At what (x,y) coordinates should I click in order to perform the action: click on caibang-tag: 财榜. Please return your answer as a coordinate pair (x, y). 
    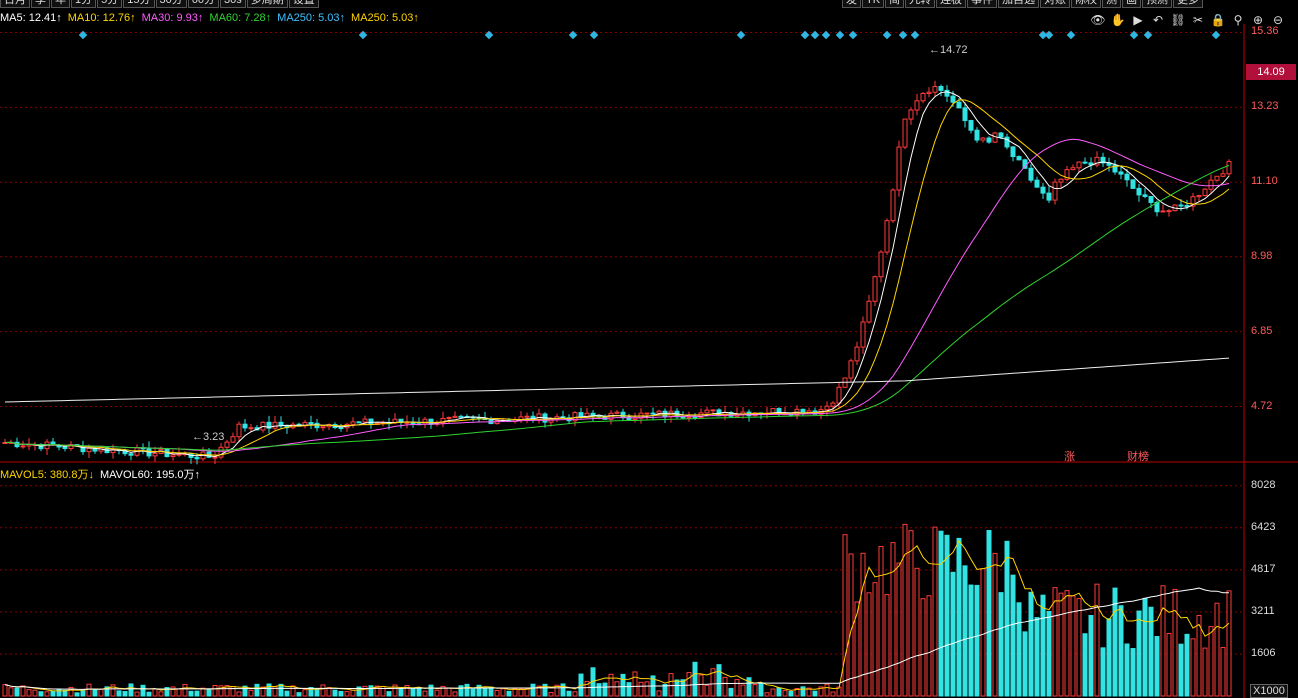
    Looking at the image, I should click on (1138, 456).